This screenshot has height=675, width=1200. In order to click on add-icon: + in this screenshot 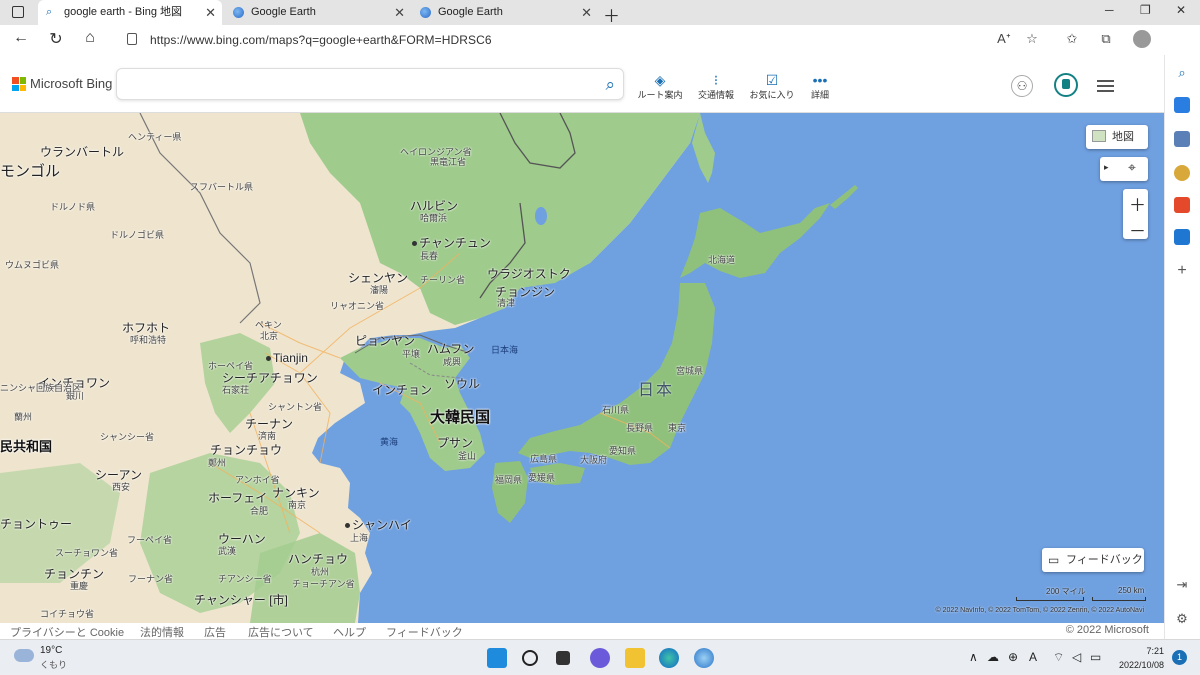, I will do `click(1182, 271)`.